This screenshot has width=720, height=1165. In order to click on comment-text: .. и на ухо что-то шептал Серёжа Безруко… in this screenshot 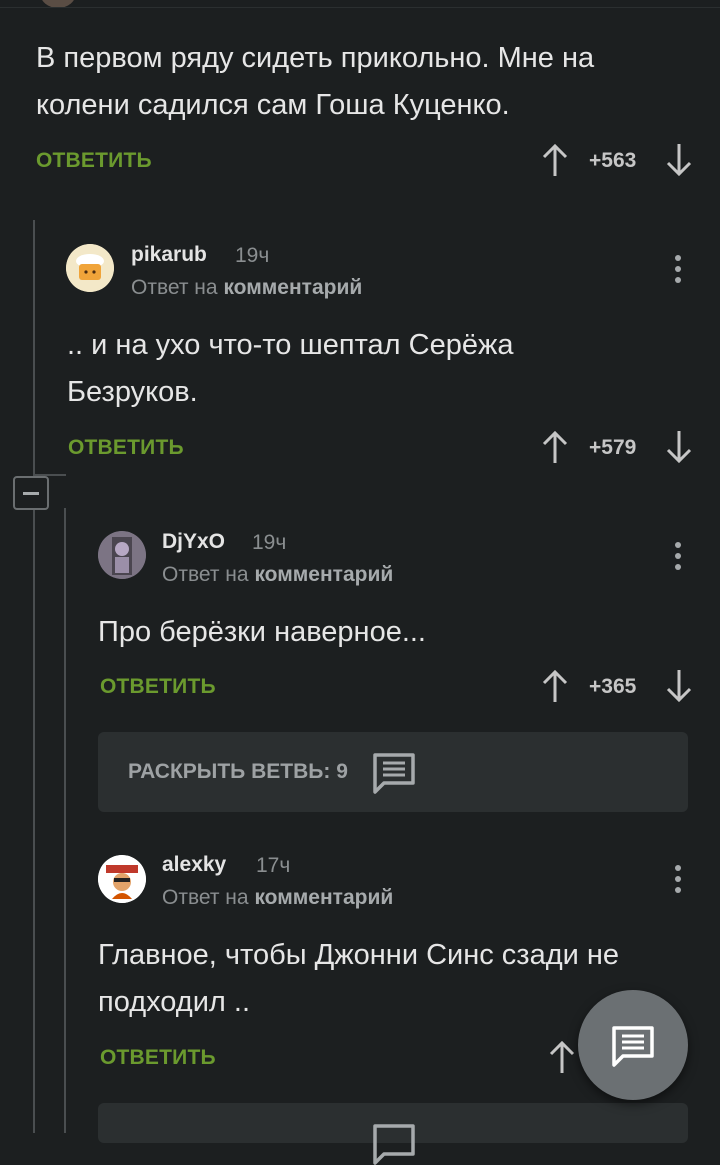, I will do `click(377, 369)`.